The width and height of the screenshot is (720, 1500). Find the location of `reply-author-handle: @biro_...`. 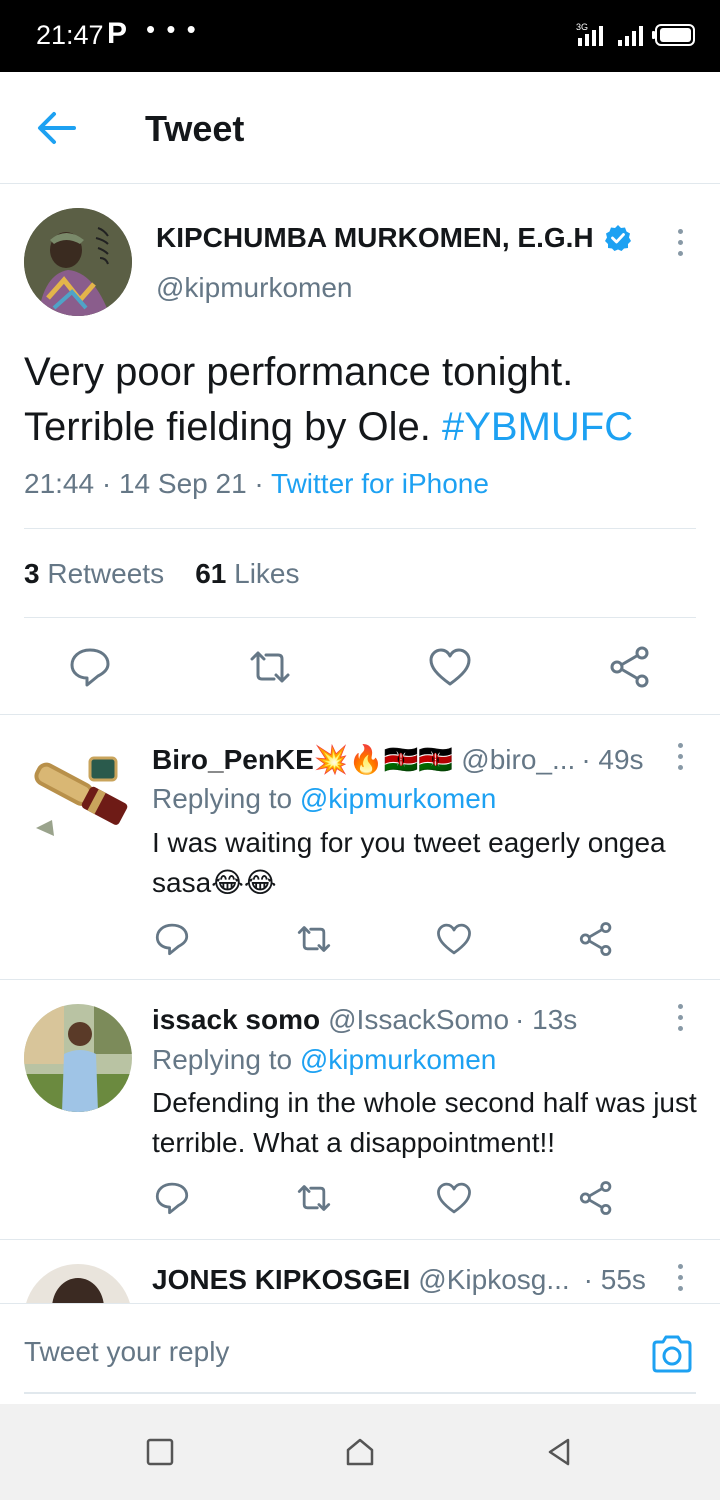

reply-author-handle: @biro_... is located at coordinates (518, 760).